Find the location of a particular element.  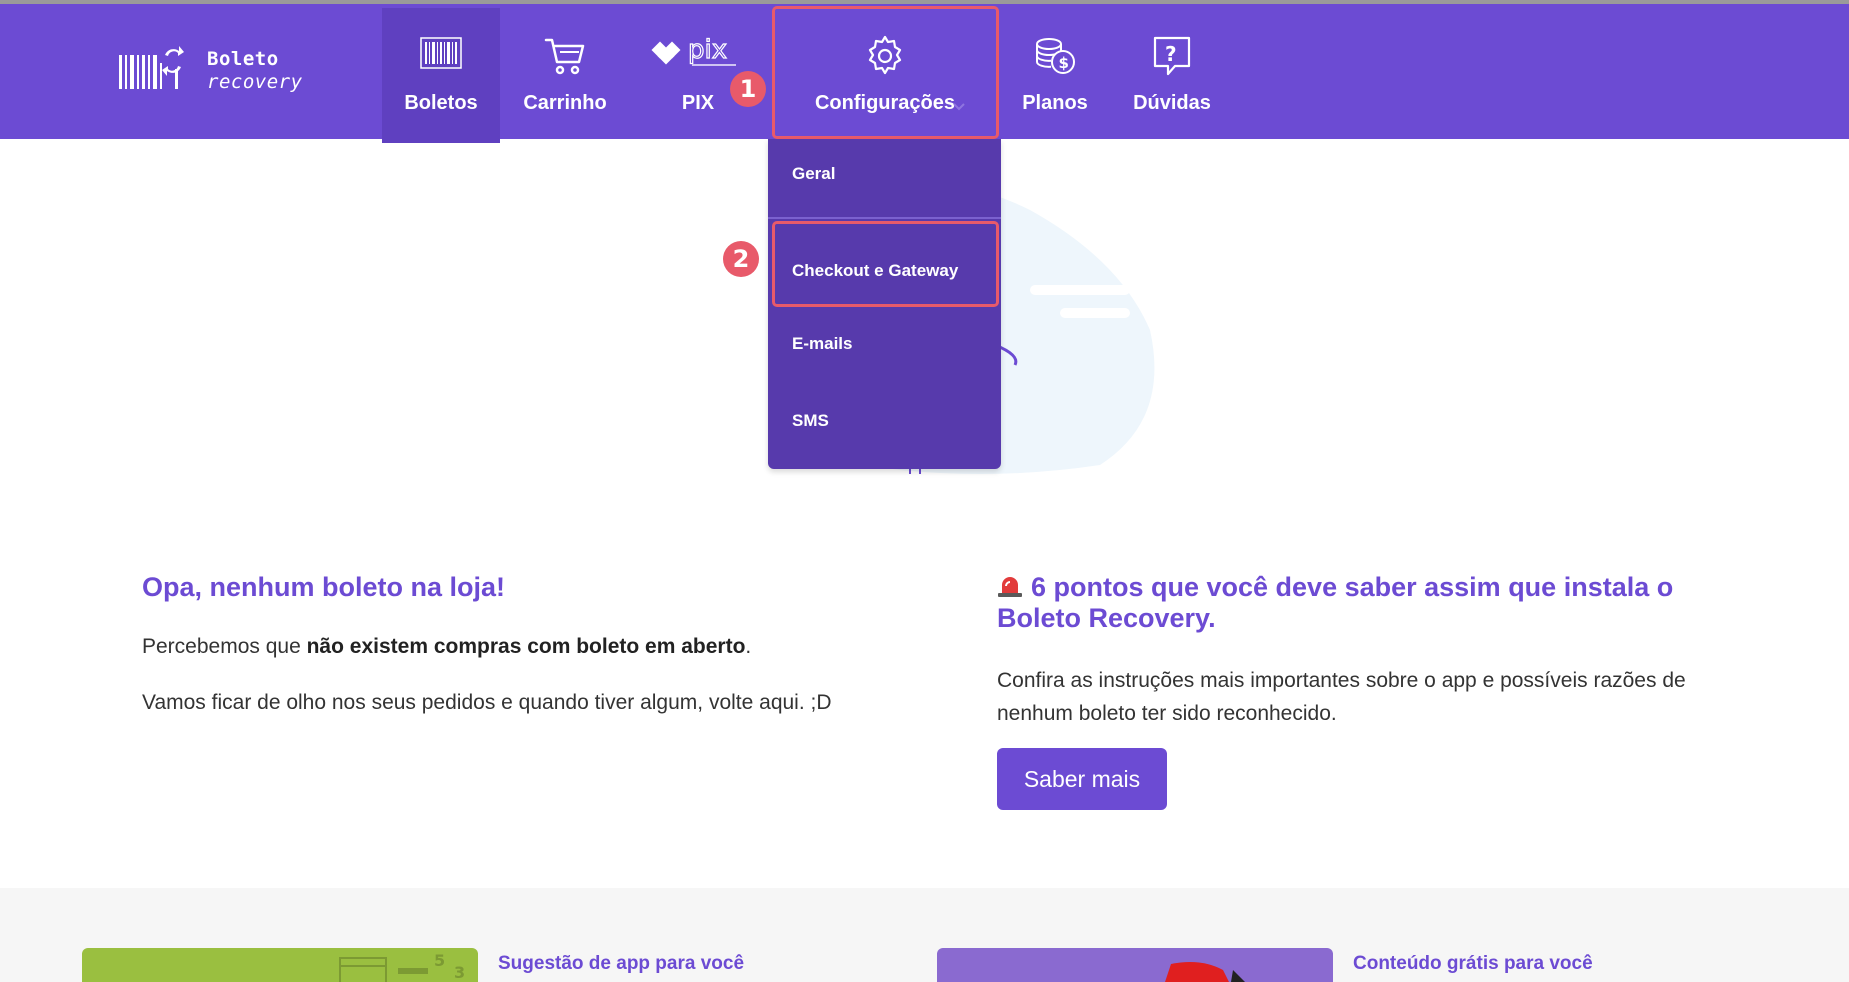

dropdown-item-checkout-gateway: Checkout e Gateway is located at coordinates (884, 271).